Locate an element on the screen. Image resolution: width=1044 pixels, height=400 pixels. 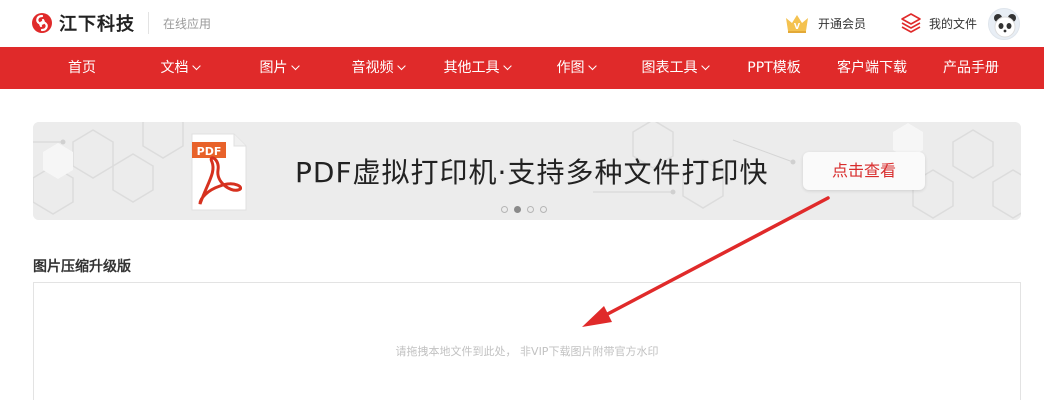
panda-avatar-icon is located at coordinates (1005, 26).